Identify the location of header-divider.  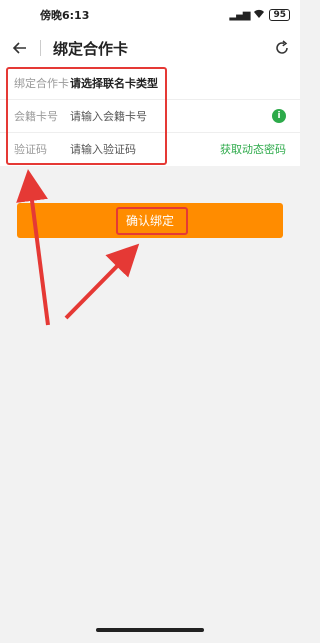
(40, 48).